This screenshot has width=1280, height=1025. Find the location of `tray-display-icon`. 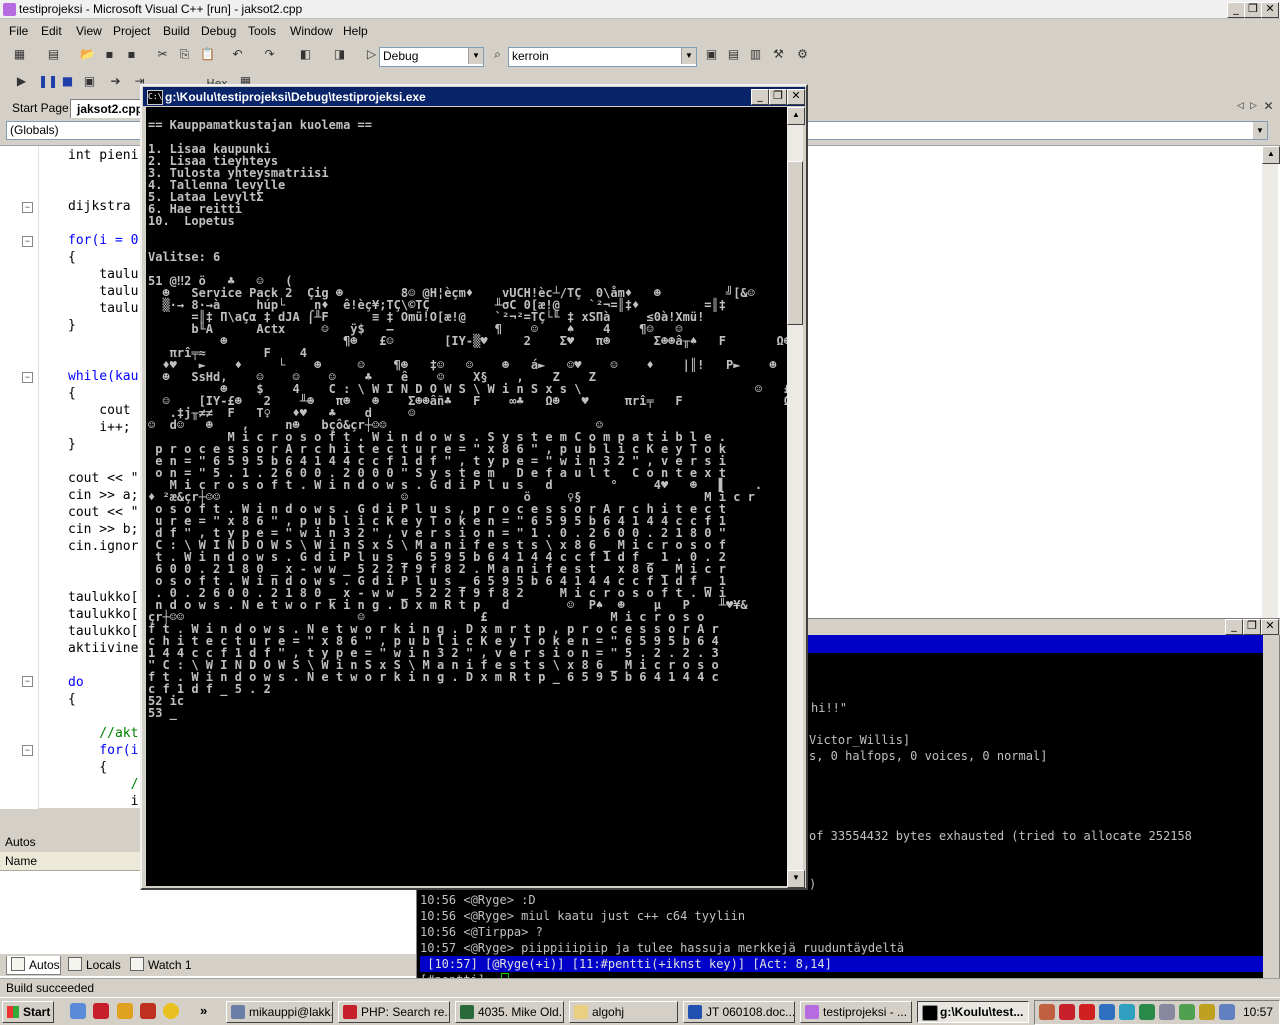

tray-display-icon is located at coordinates (1227, 1012).